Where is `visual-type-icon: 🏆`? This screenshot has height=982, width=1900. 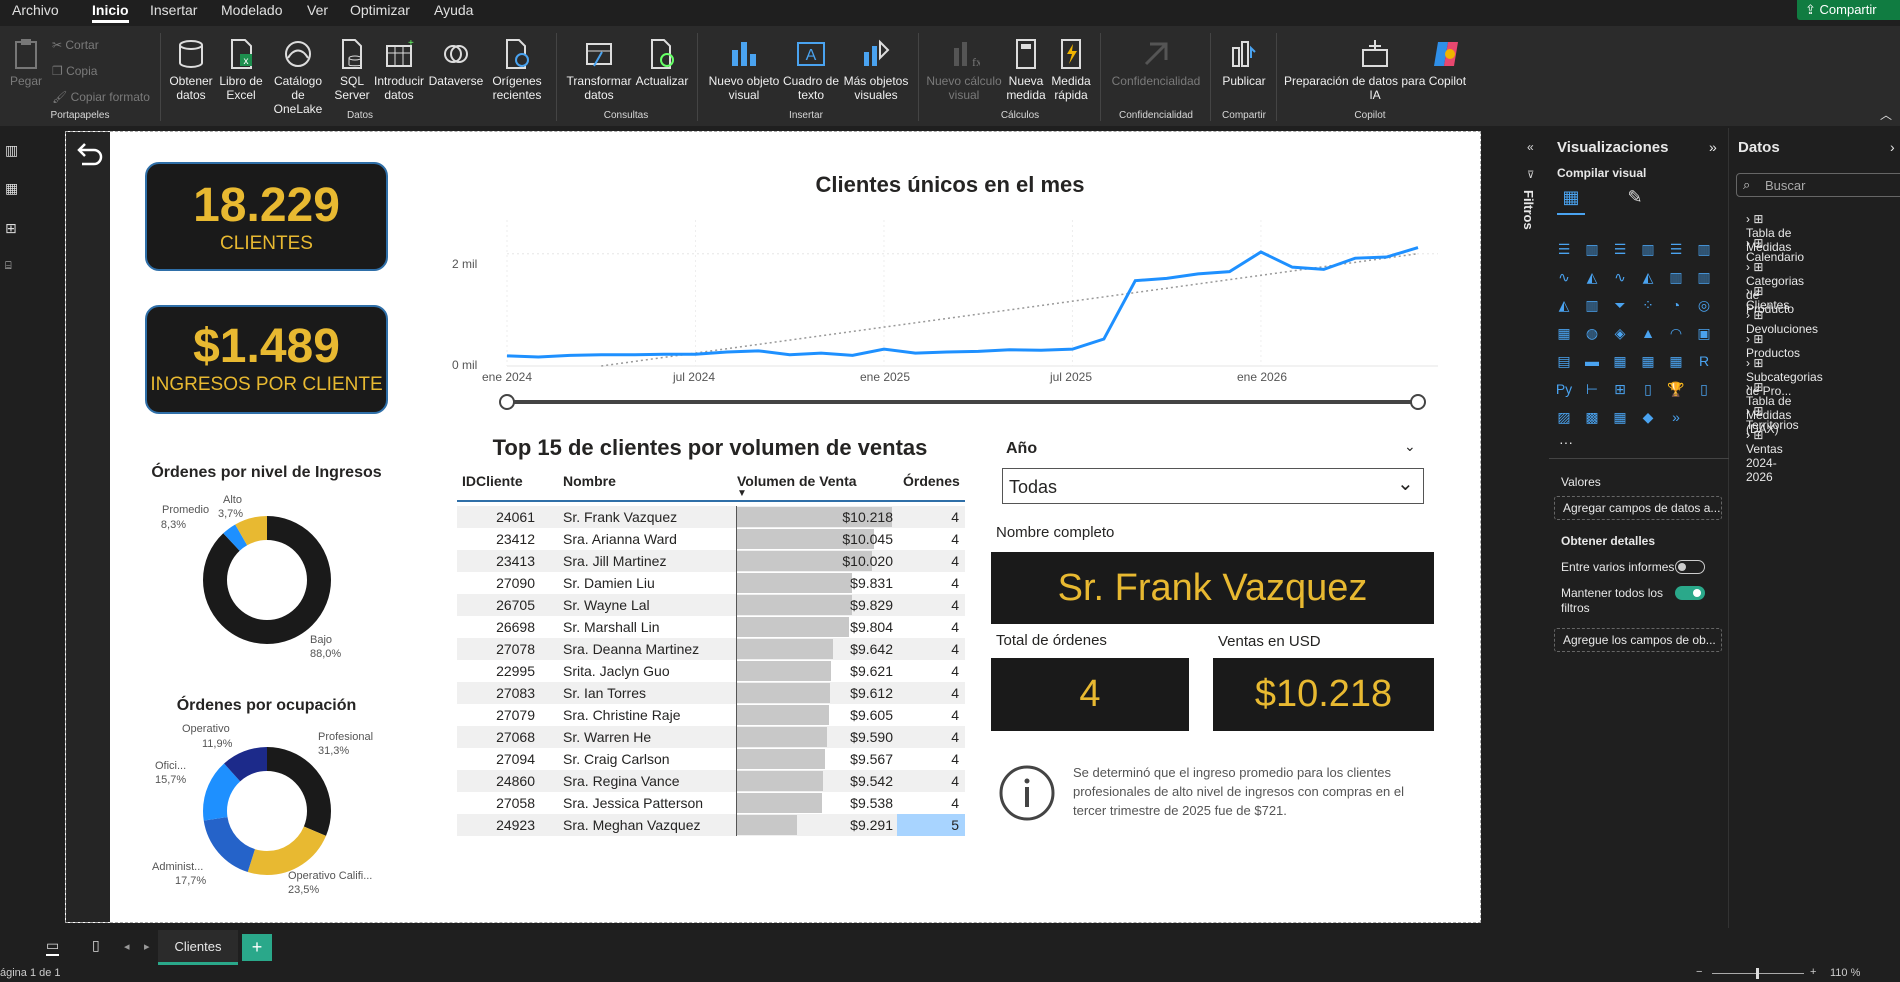
visual-type-icon: 🏆 is located at coordinates (1676, 389).